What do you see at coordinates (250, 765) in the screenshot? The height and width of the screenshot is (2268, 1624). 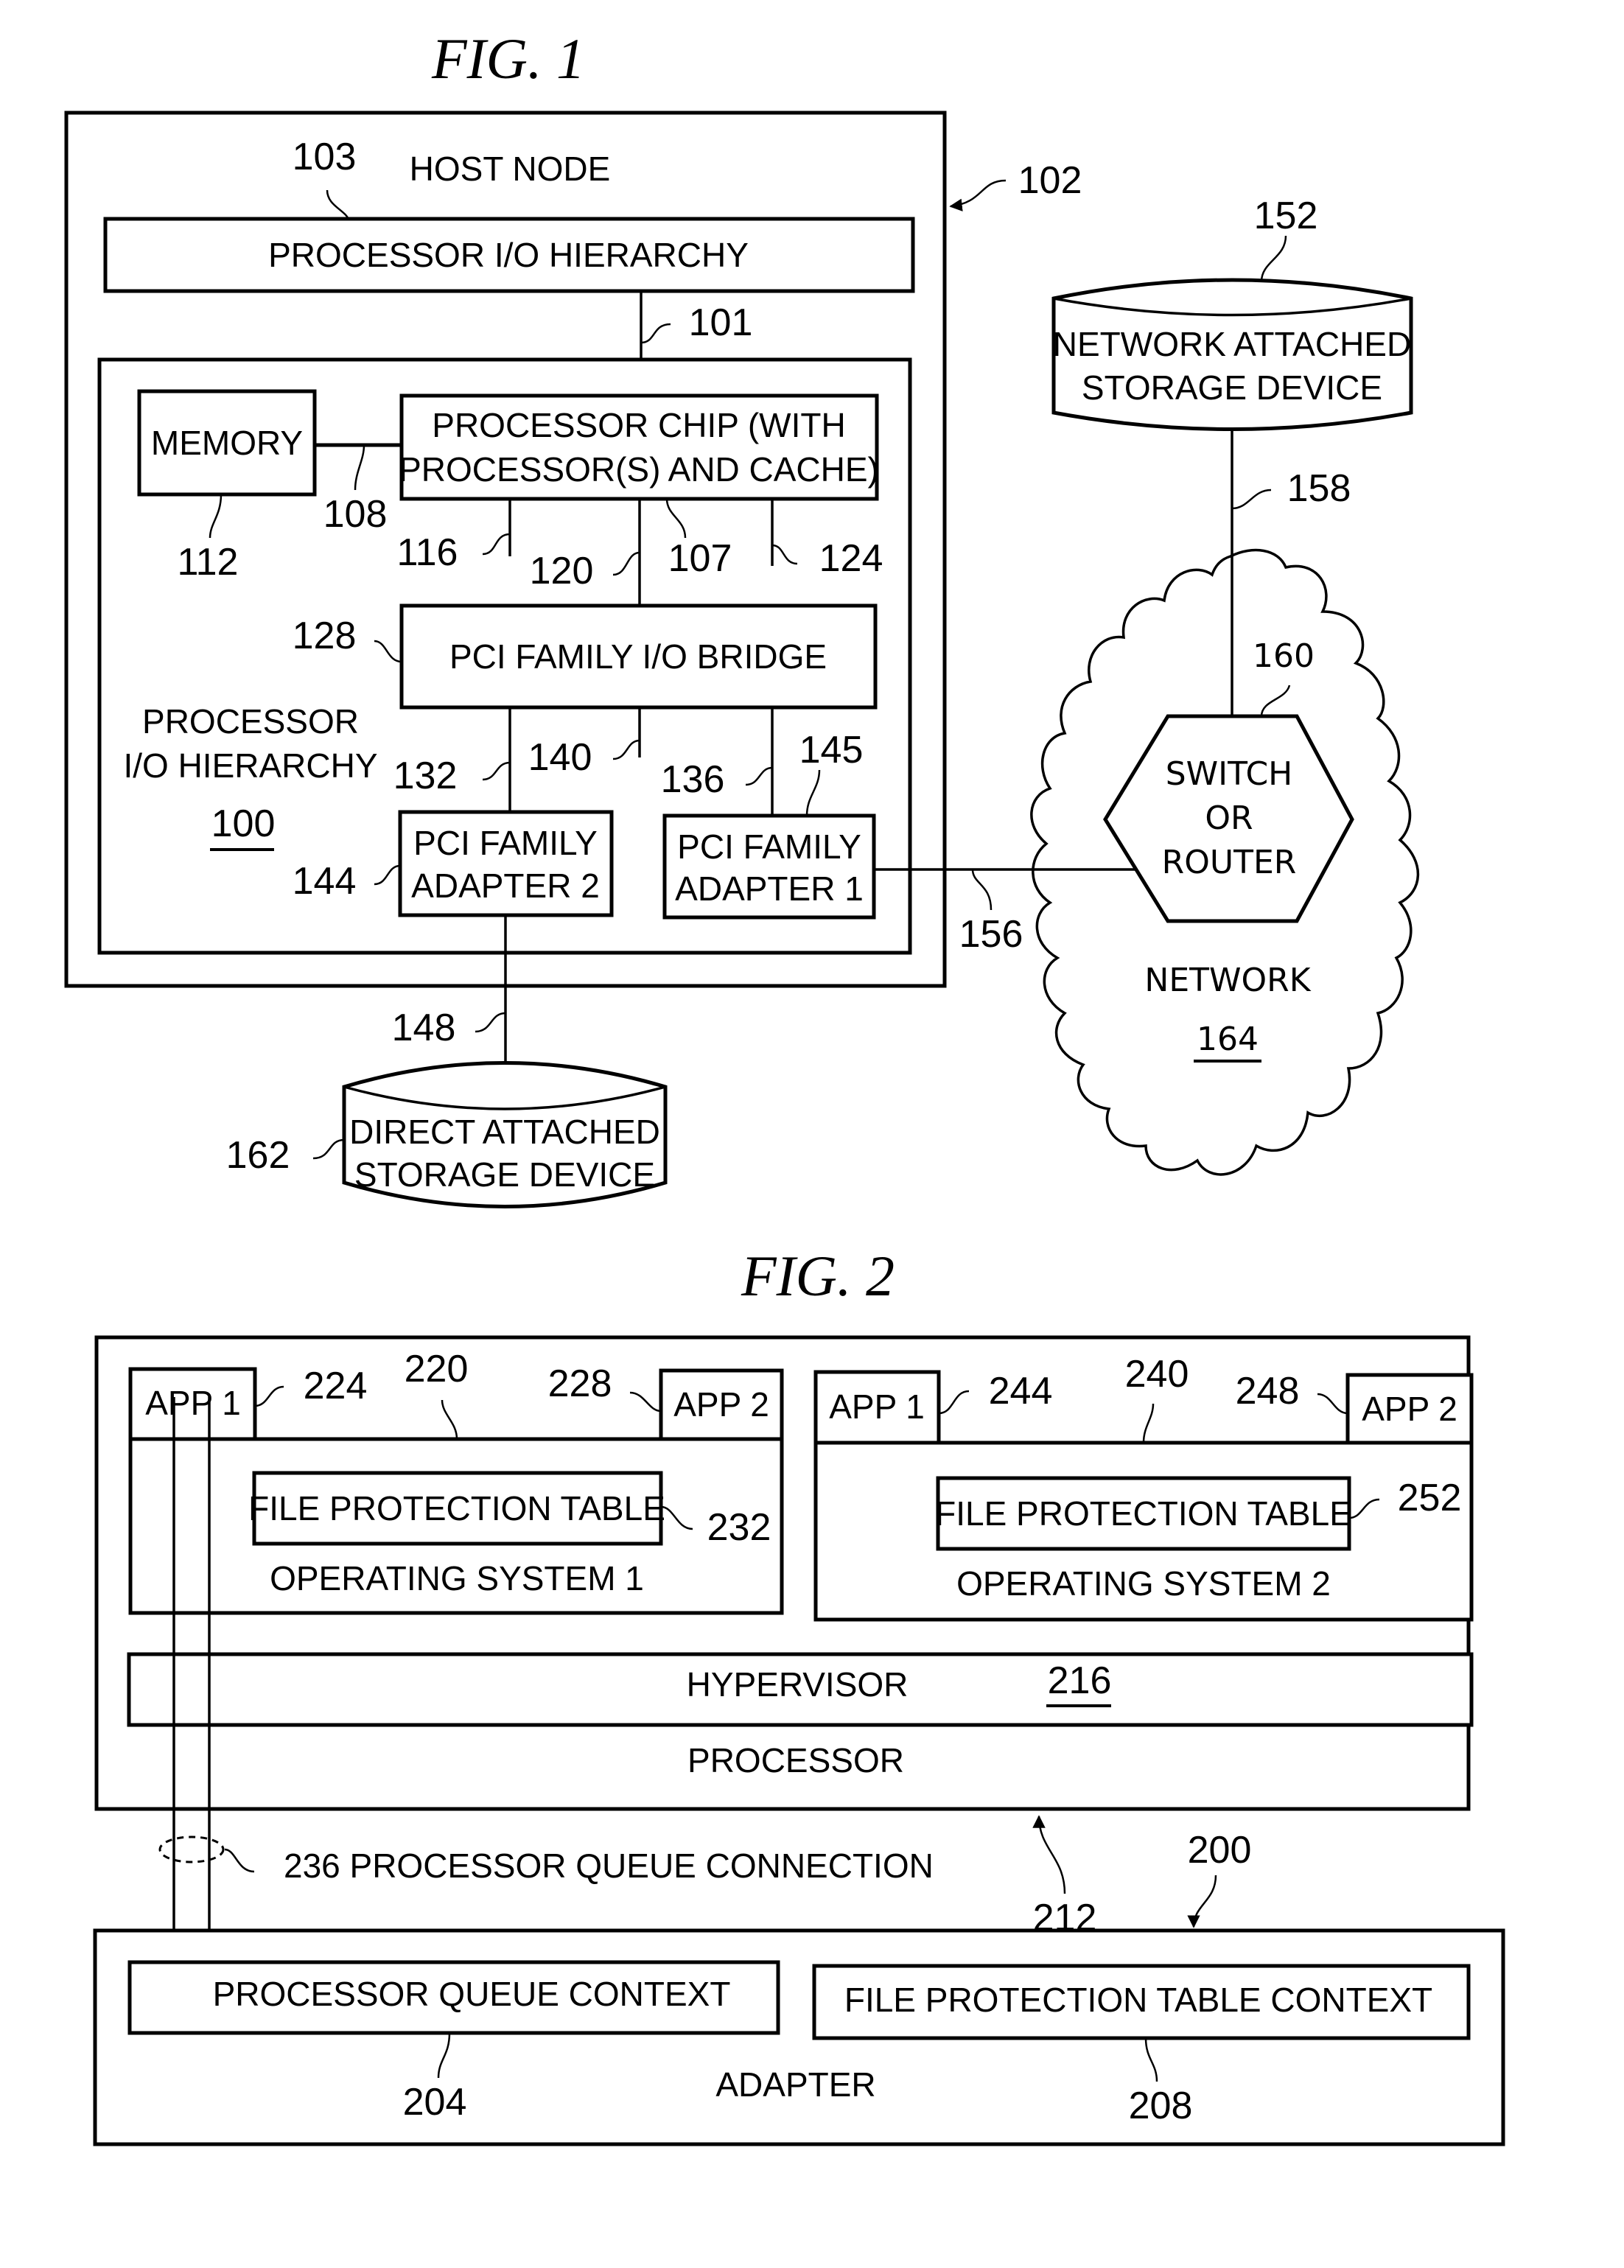 I see `svg-text: I/O HIERARCHY` at bounding box center [250, 765].